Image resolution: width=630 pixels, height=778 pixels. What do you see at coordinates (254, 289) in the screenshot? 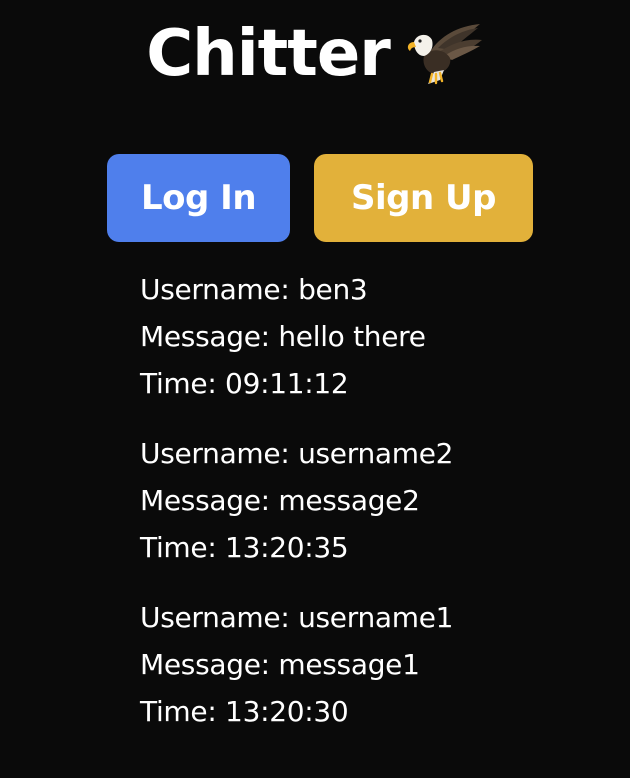
I see `message-username: Username: ben3` at bounding box center [254, 289].